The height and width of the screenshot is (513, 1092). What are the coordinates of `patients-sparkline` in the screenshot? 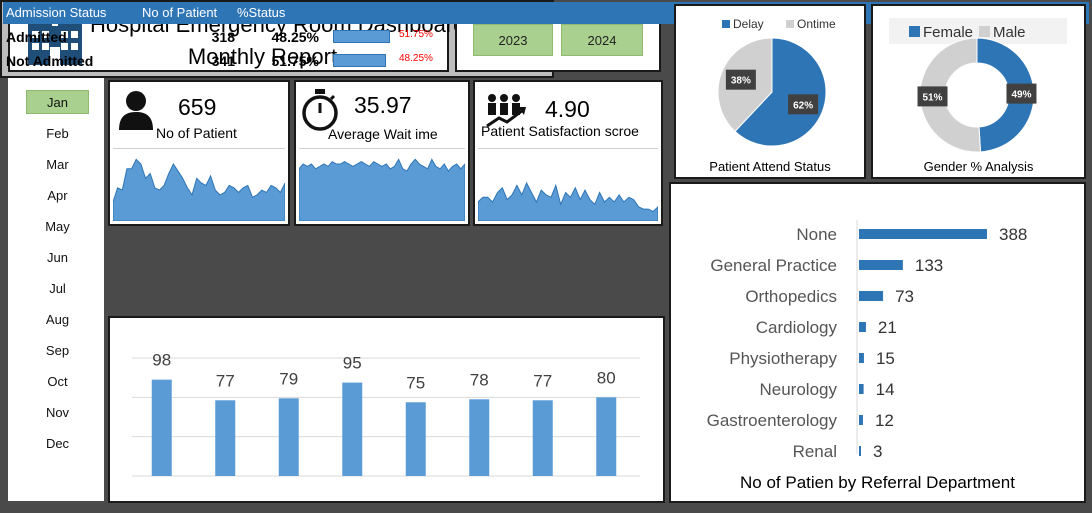 It's located at (199, 189).